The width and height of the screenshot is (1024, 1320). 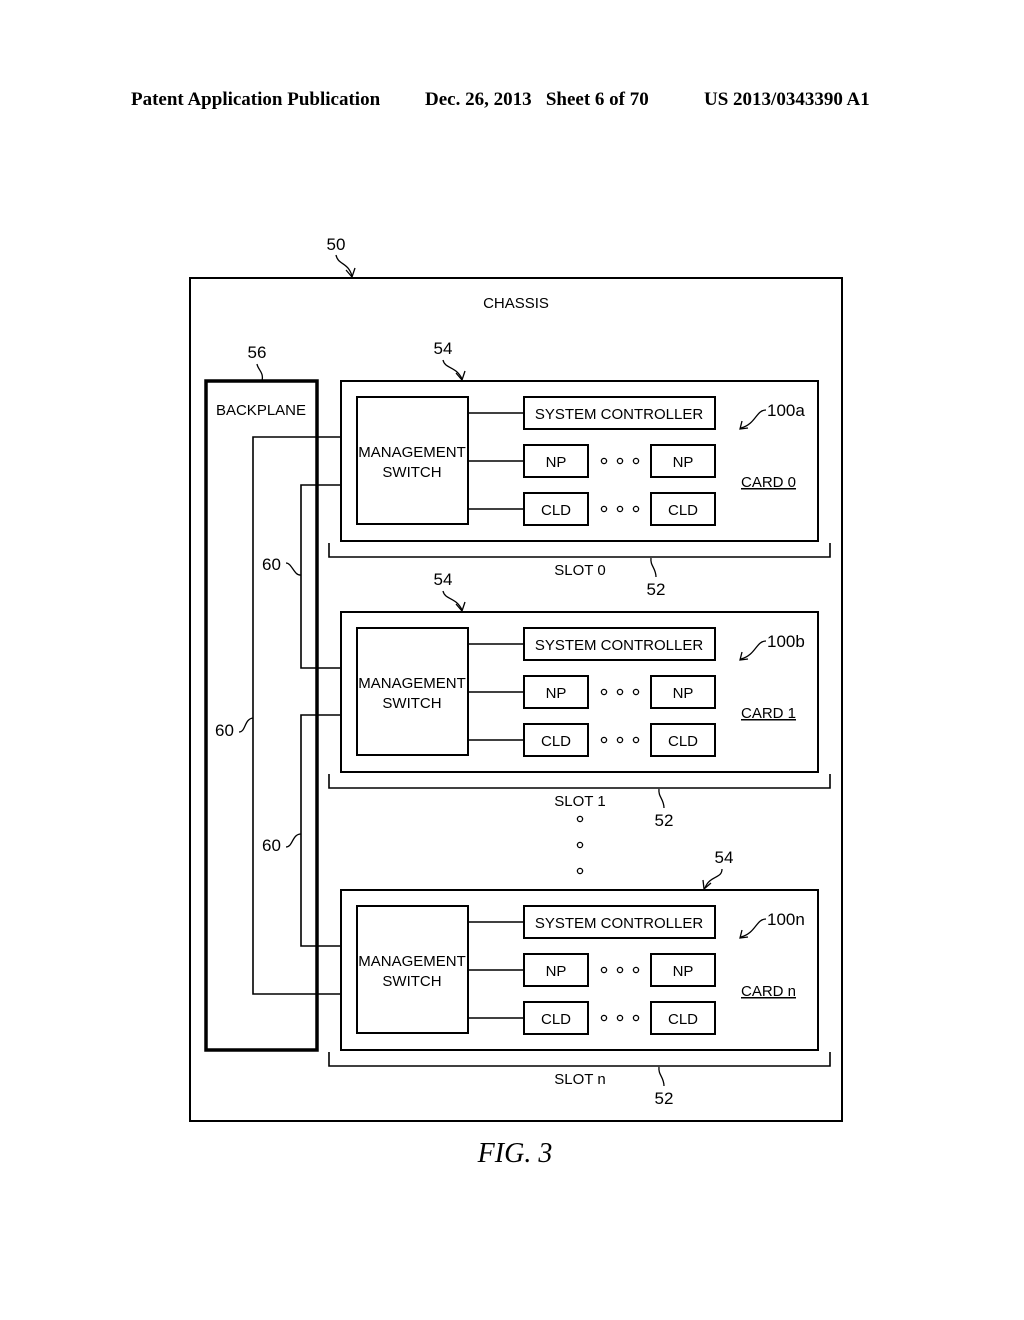 I want to click on wire-ref-upper: 60, so click(x=271, y=564).